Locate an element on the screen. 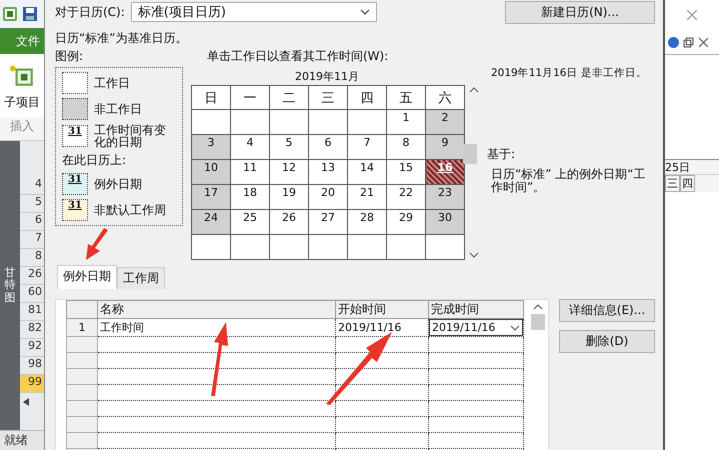 The image size is (719, 450). legend-label: 例外日期 is located at coordinates (118, 184).